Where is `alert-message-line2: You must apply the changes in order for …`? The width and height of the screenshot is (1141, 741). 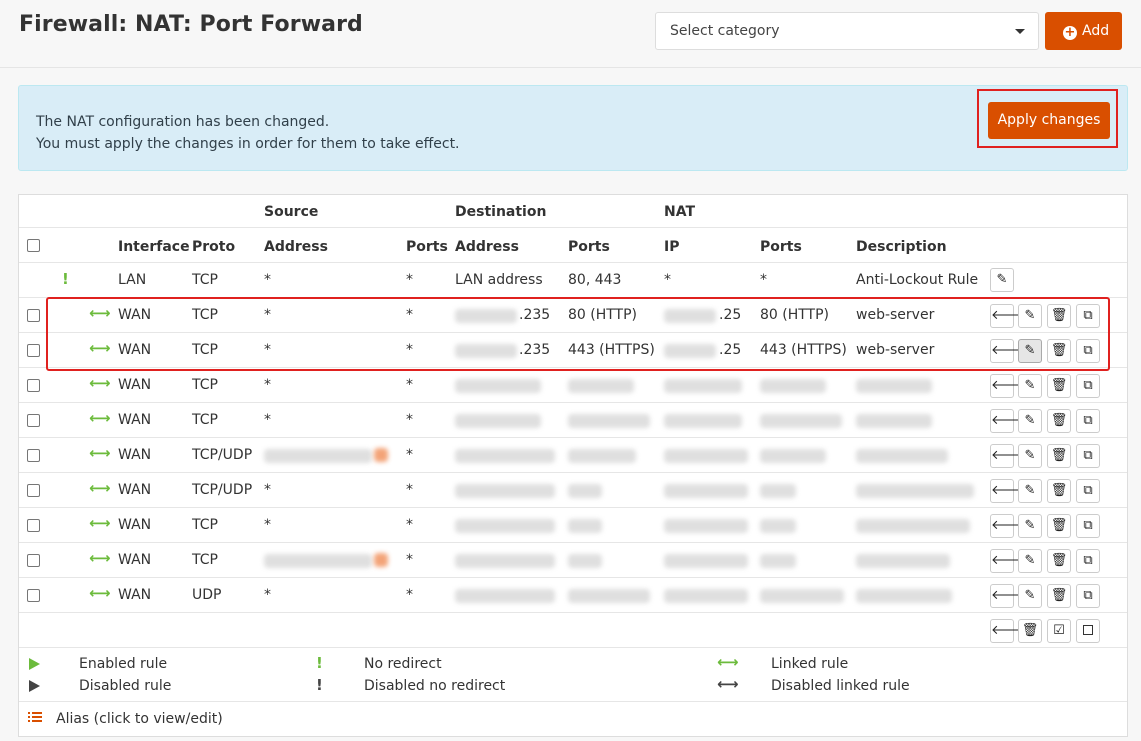 alert-message-line2: You must apply the changes in order for … is located at coordinates (248, 144).